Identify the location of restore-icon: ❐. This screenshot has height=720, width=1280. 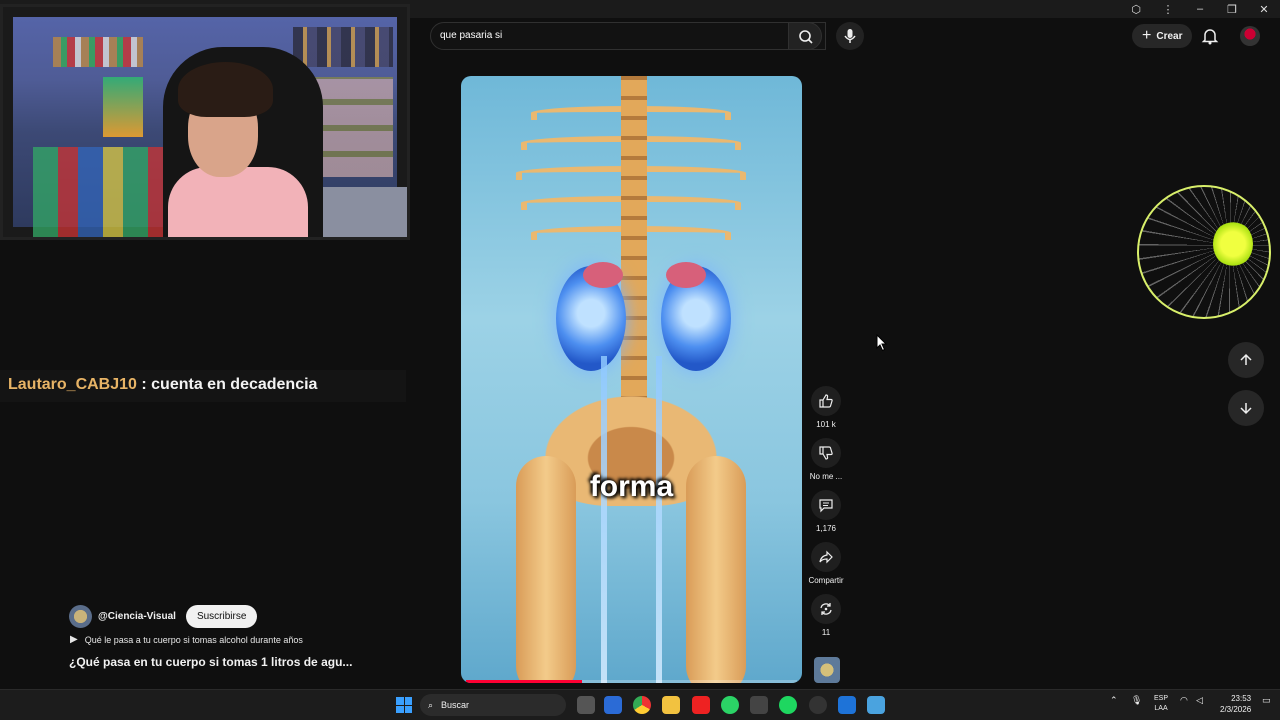
(1232, 9).